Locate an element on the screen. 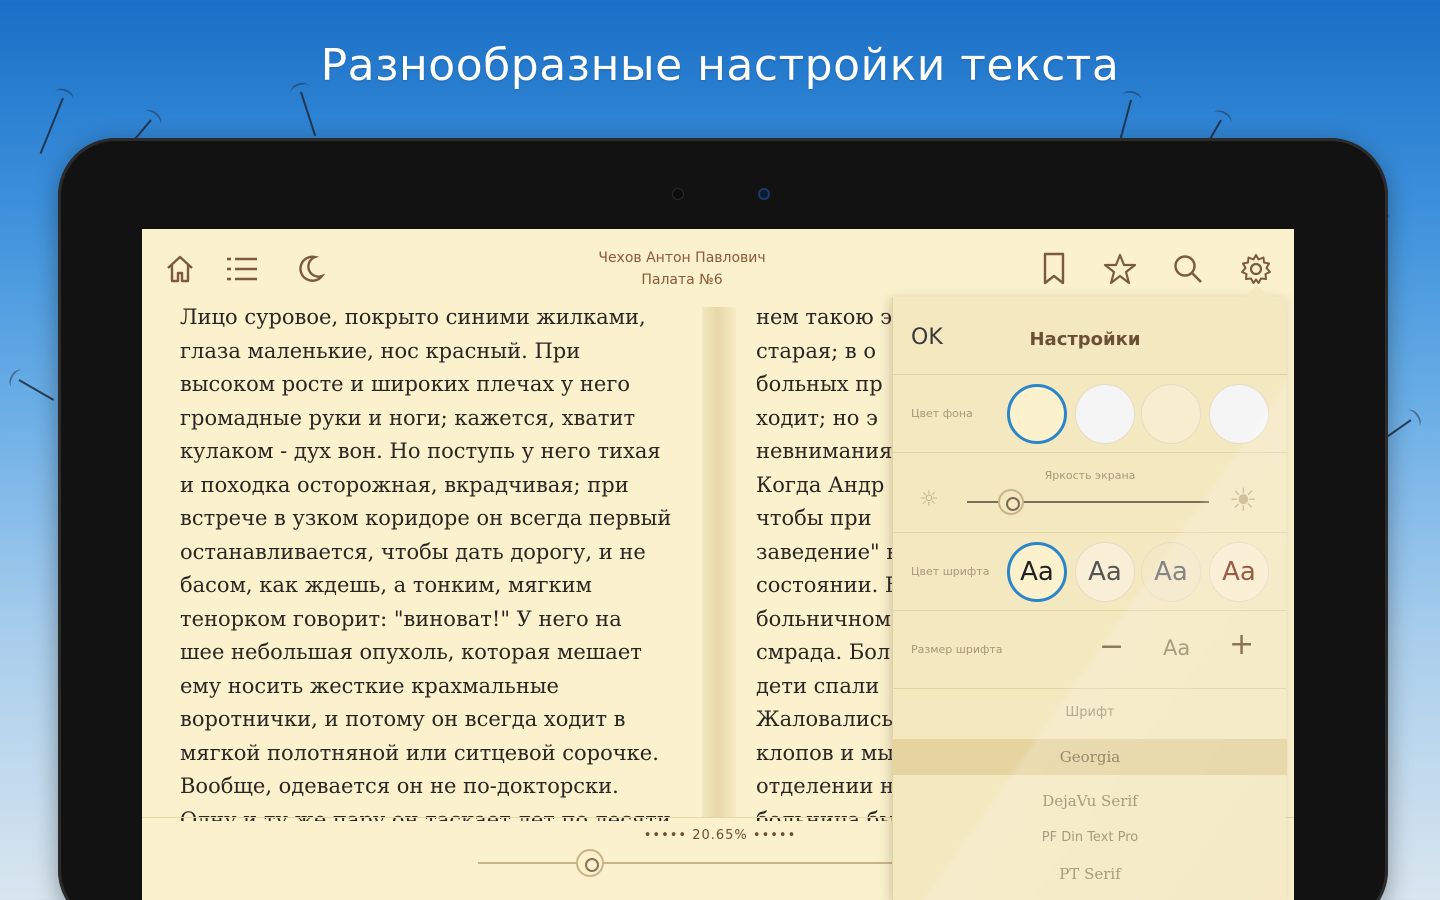 The width and height of the screenshot is (1440, 900). moon-icon is located at coordinates (312, 268).